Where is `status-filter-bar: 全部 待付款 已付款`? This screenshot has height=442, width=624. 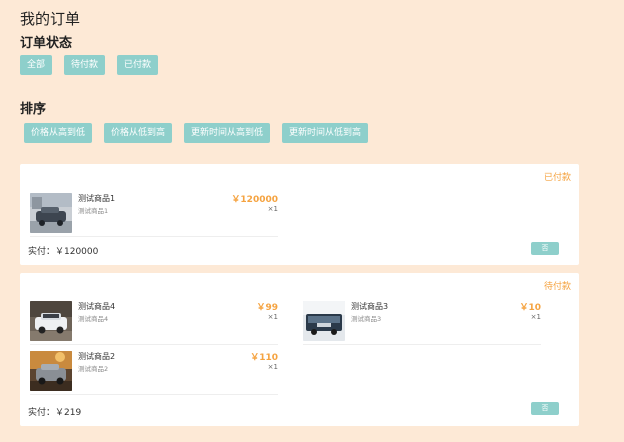
status-filter-bar: 全部 待付款 已付款 is located at coordinates (95, 65).